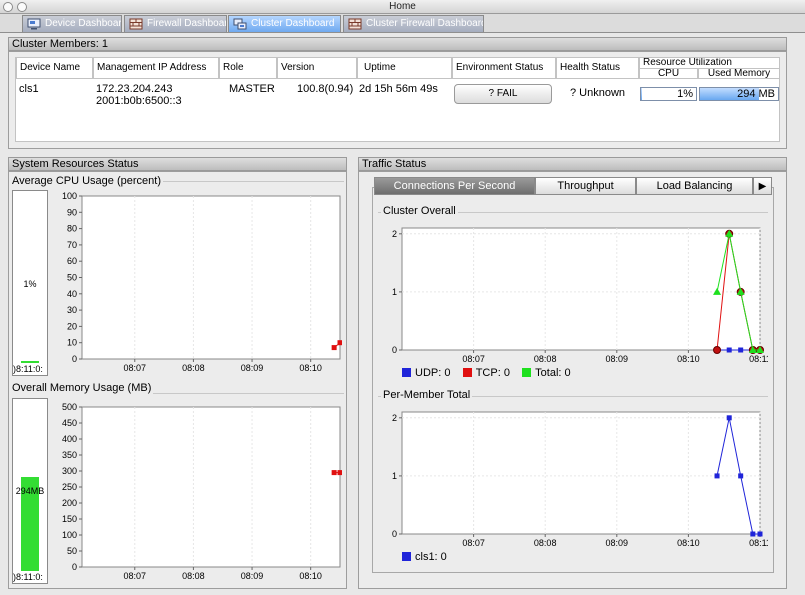  Describe the element at coordinates (293, 23) in the screenshot. I see `tab-cluster-dashboard-label: Cluster Dashboard` at that location.